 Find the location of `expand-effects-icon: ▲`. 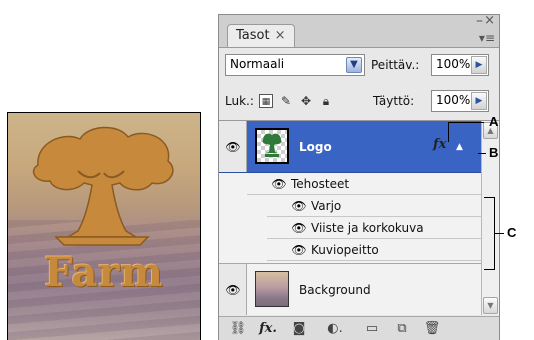

expand-effects-icon: ▲ is located at coordinates (459, 147).